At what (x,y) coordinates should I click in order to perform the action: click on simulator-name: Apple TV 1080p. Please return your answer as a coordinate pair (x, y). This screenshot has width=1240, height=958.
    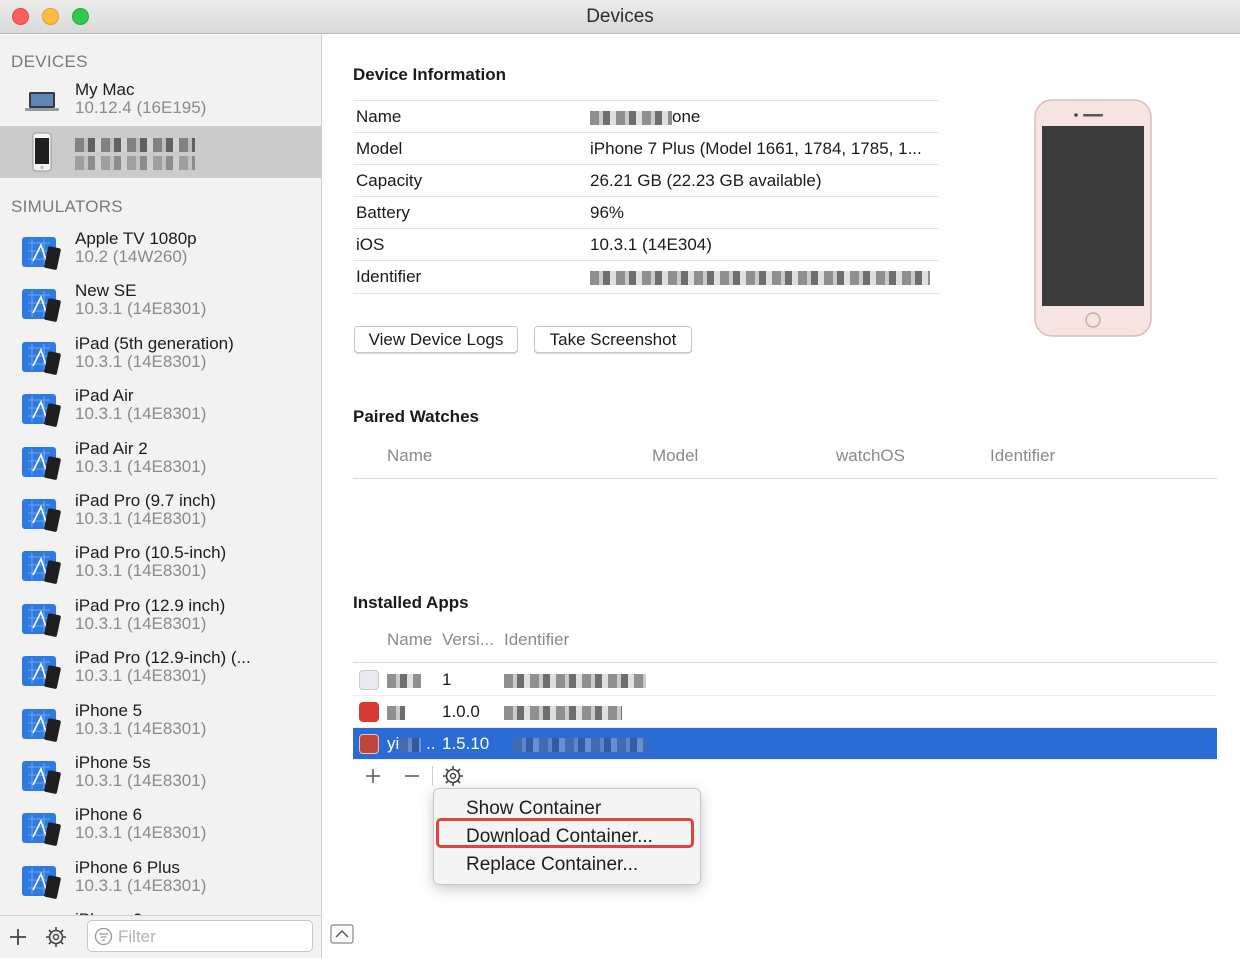
    Looking at the image, I should click on (136, 238).